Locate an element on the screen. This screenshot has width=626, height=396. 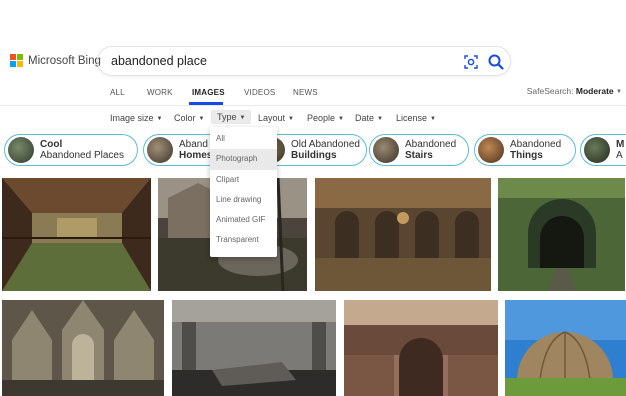
filter-label: Image size is located at coordinates (132, 118).